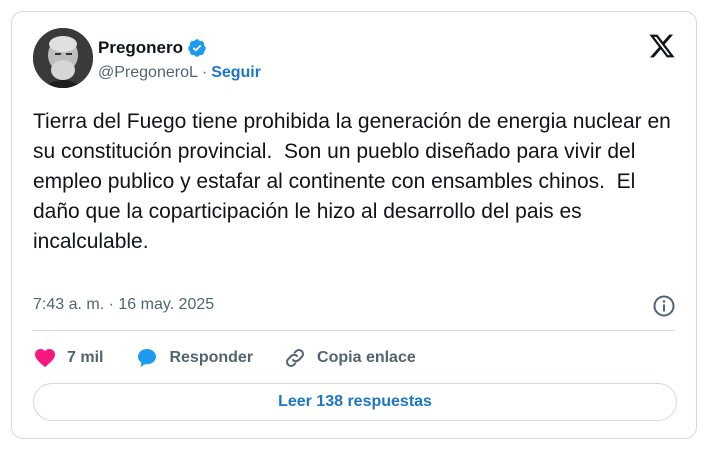  Describe the element at coordinates (123, 305) in the screenshot. I see `tweet-timestamp: 7:43 a. m. · 16 may. 2025` at that location.